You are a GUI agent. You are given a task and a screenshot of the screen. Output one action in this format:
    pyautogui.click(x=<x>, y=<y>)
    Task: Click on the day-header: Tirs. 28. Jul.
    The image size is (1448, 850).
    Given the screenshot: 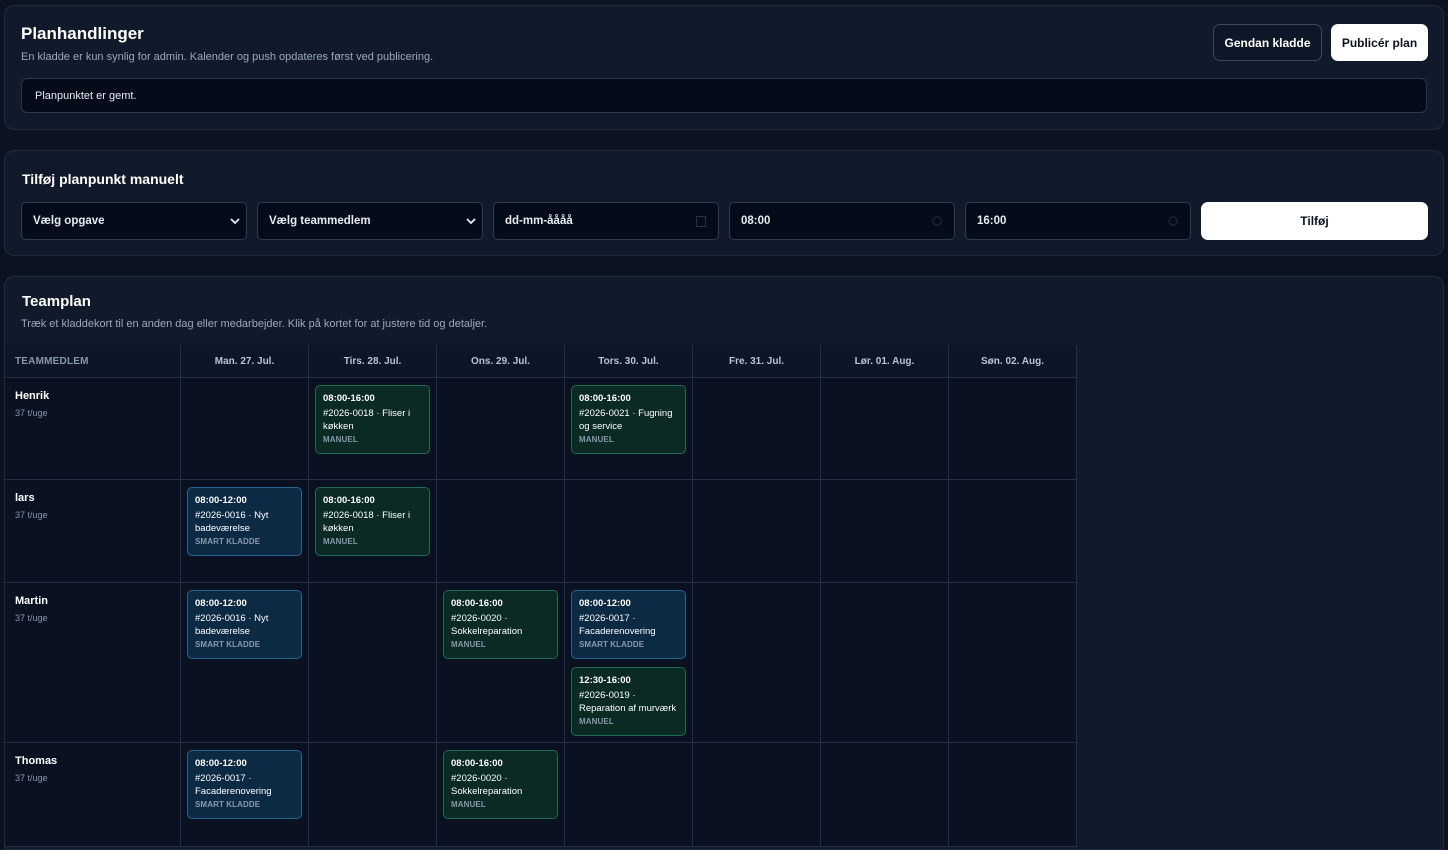 What is the action you would take?
    pyautogui.click(x=373, y=361)
    